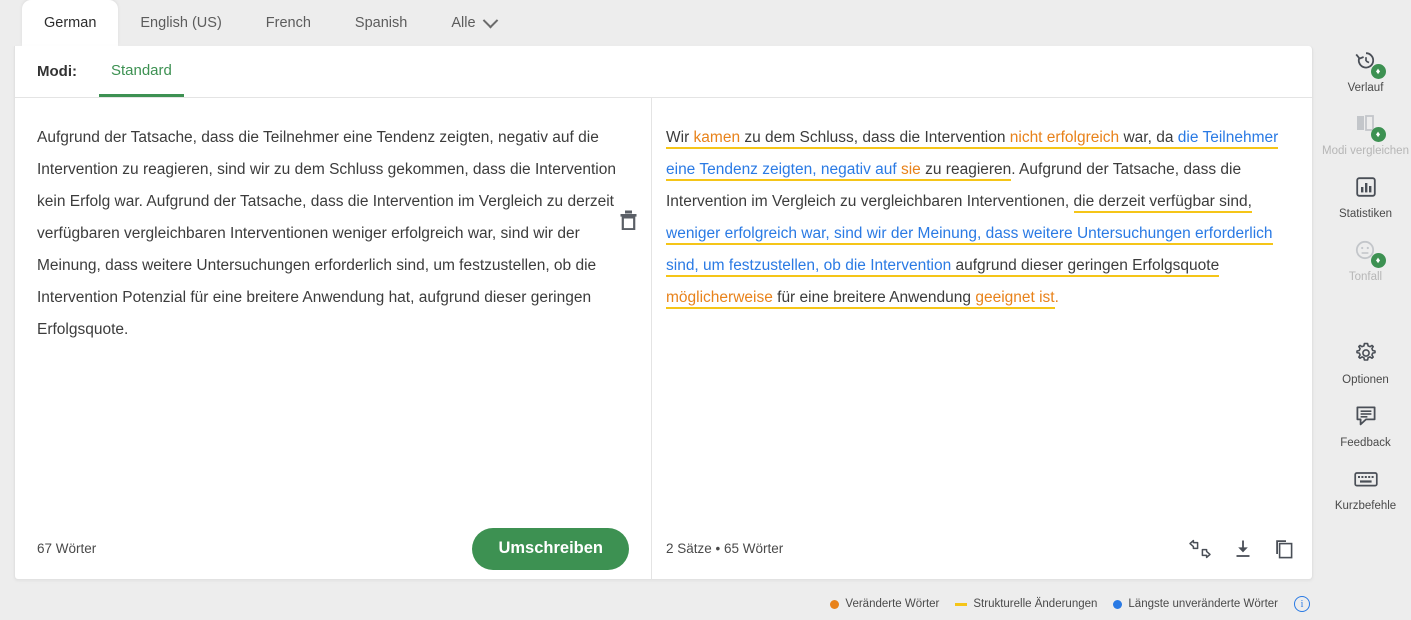 Image resolution: width=1411 pixels, height=620 pixels. Describe the element at coordinates (1200, 549) in the screenshot. I see `feedback-thumbs-icon` at that location.